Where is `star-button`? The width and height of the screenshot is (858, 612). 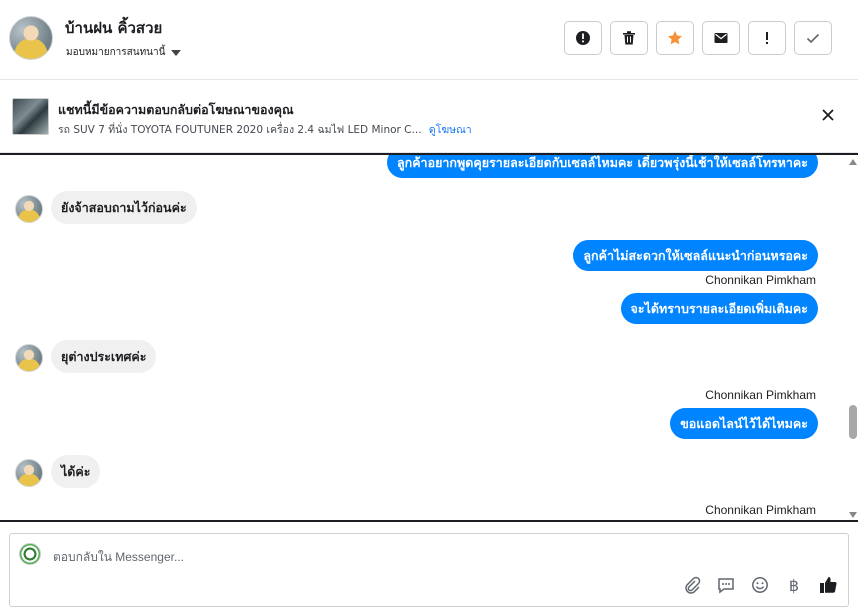
star-button is located at coordinates (675, 38).